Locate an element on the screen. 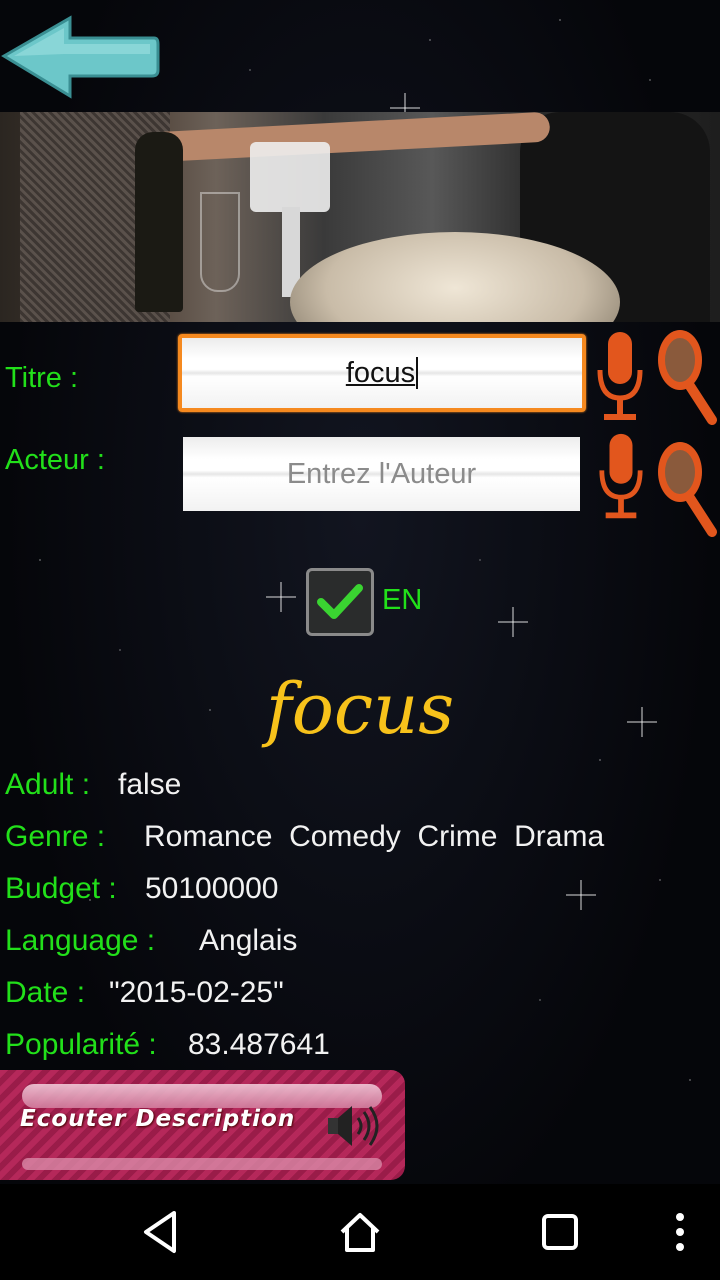  english-checkbox is located at coordinates (340, 602).